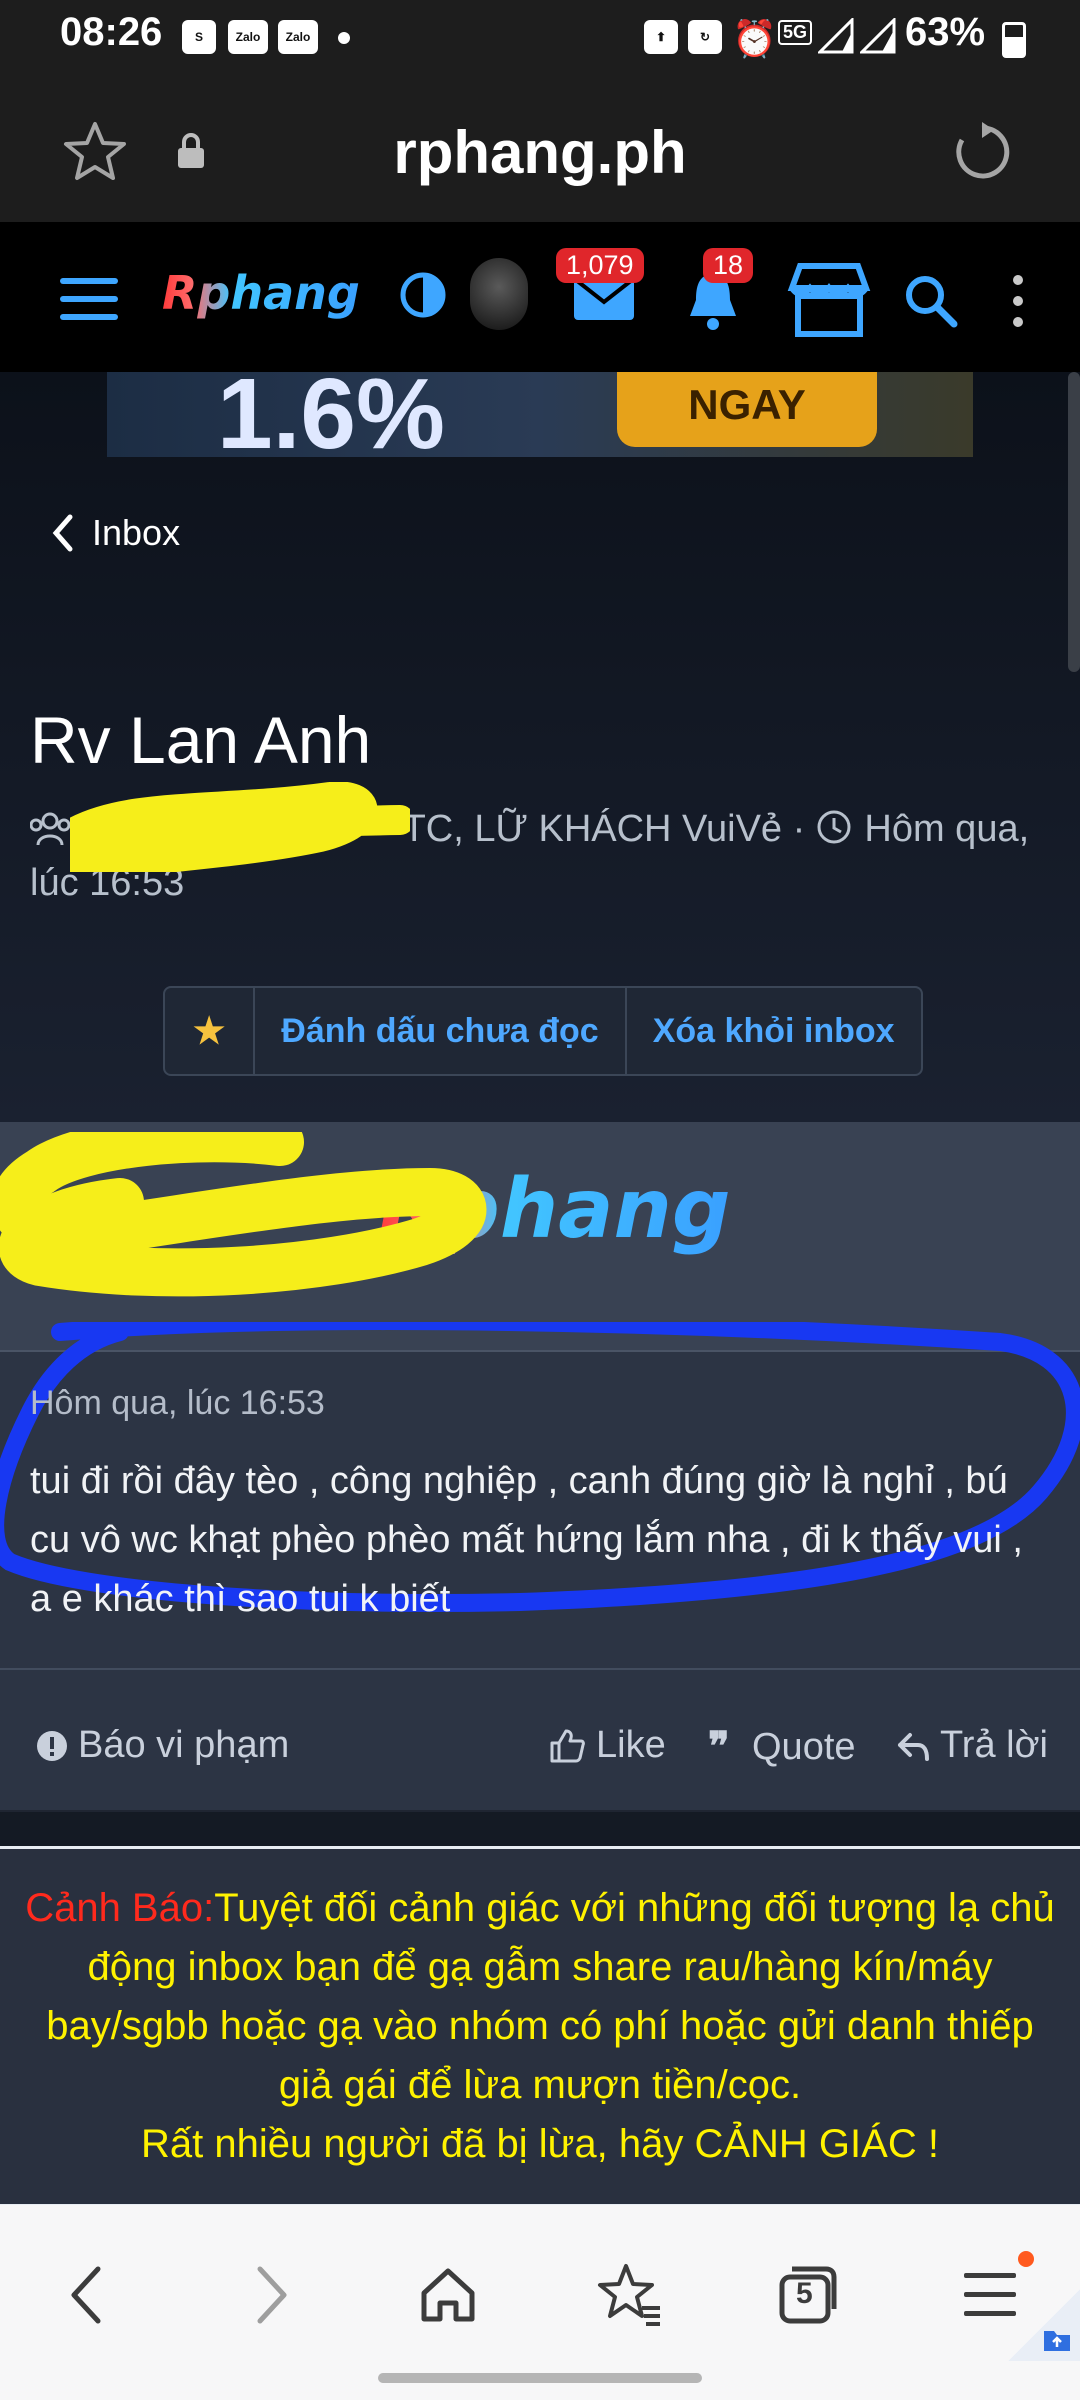  Describe the element at coordinates (945, 32) in the screenshot. I see `battery-percent: 63%` at that location.